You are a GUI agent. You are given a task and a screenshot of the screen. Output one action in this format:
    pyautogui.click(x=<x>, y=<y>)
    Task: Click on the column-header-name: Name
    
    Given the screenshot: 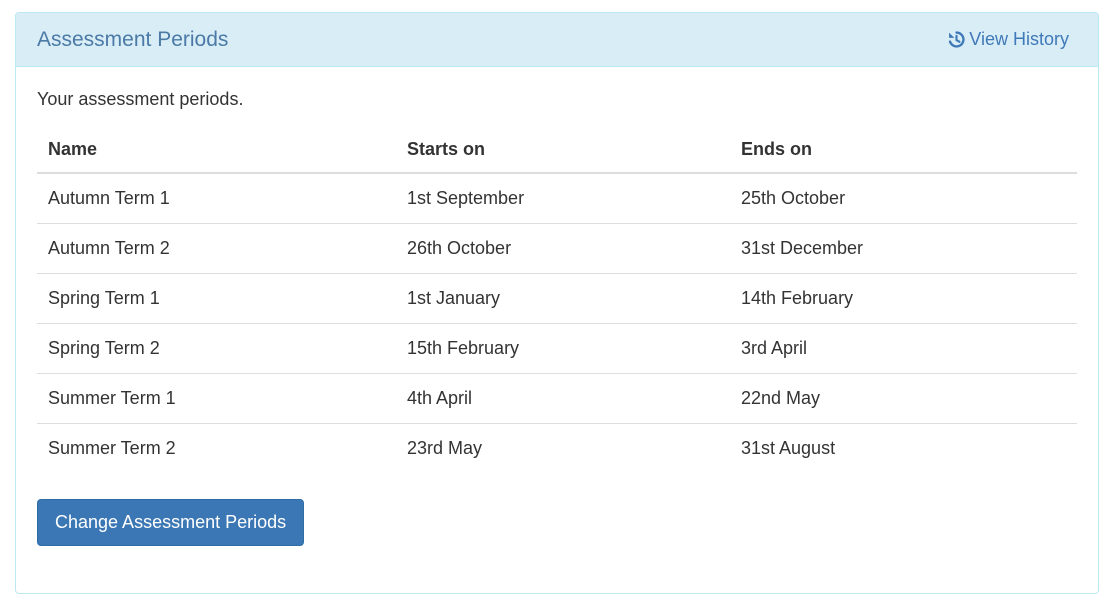 What is the action you would take?
    pyautogui.click(x=216, y=149)
    